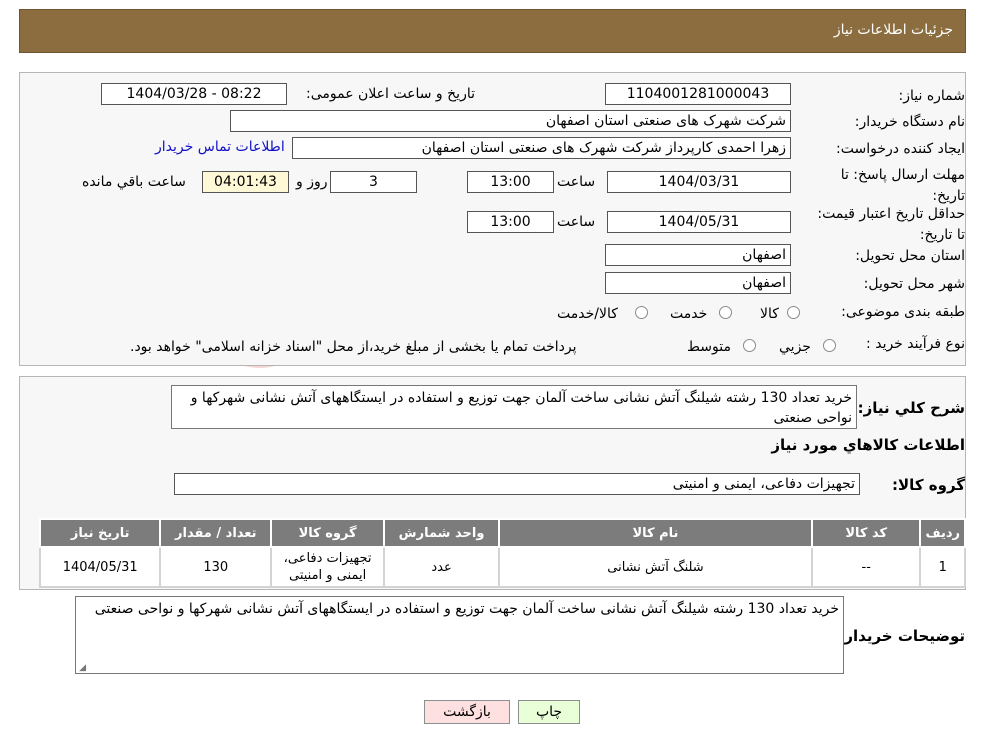 The height and width of the screenshot is (744, 985). Describe the element at coordinates (442, 533) in the screenshot. I see `col-unit: واحد شمارش` at that location.